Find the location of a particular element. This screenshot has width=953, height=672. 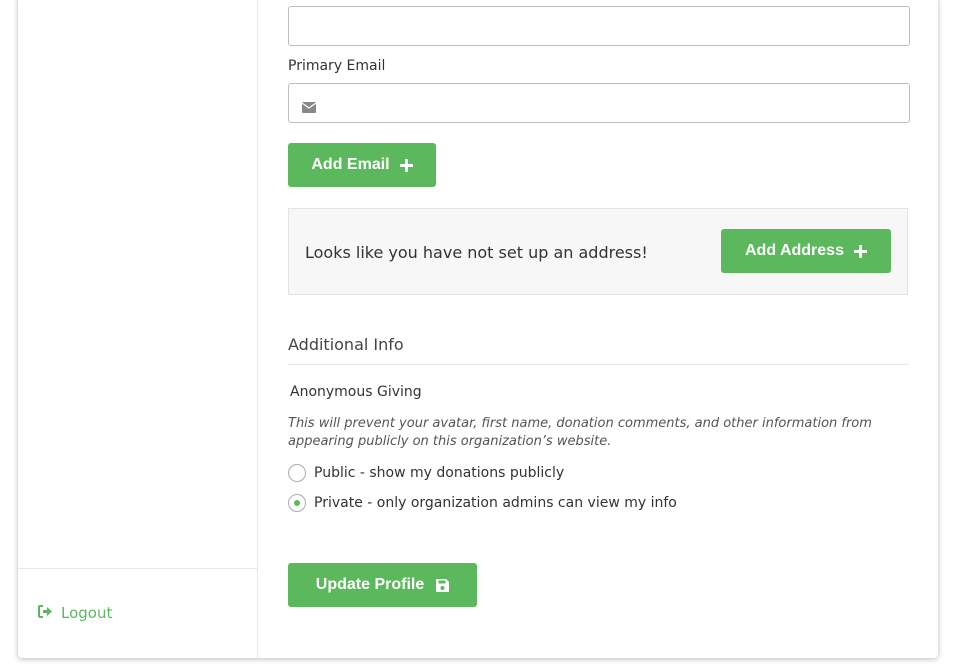

envelope-icon is located at coordinates (309, 107).